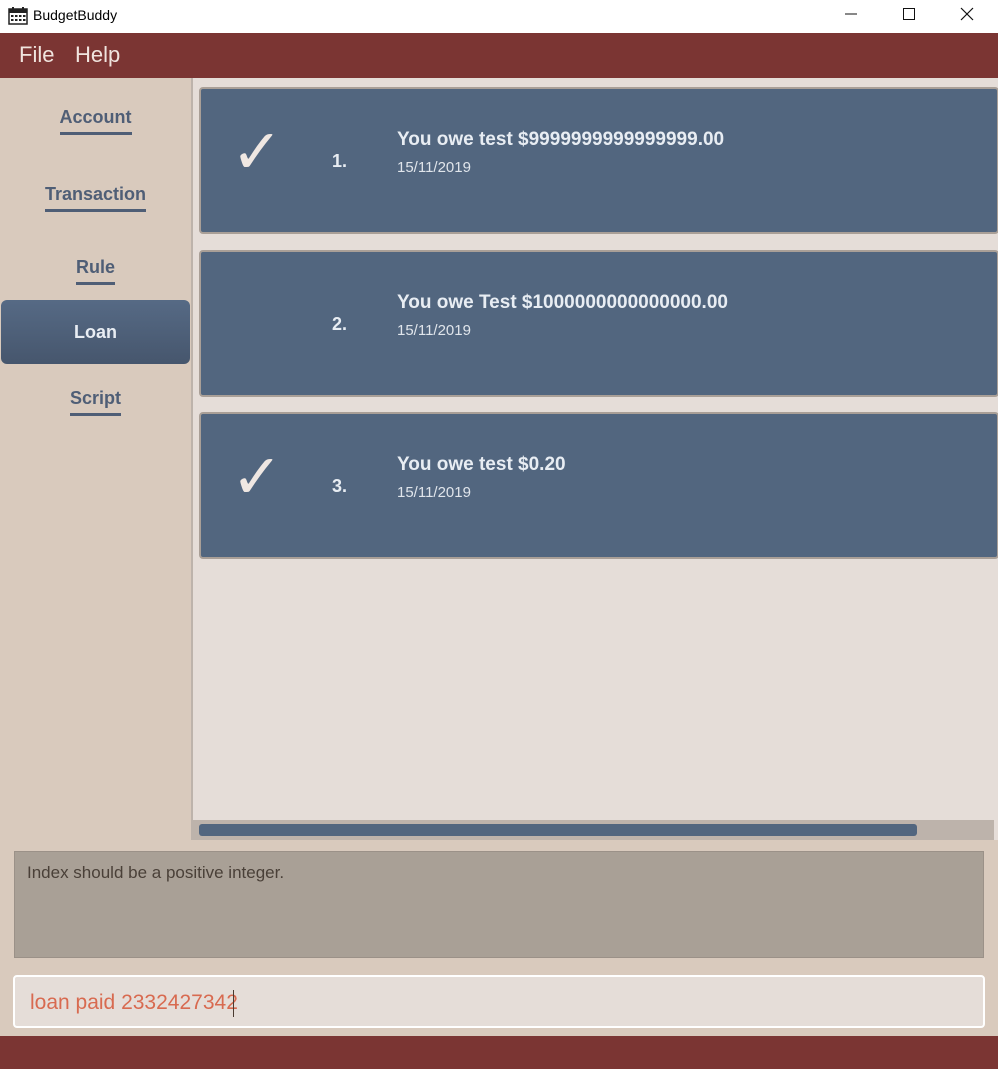 This screenshot has height=1069, width=998. I want to click on sidebar-item-label: Rule, so click(95, 271).